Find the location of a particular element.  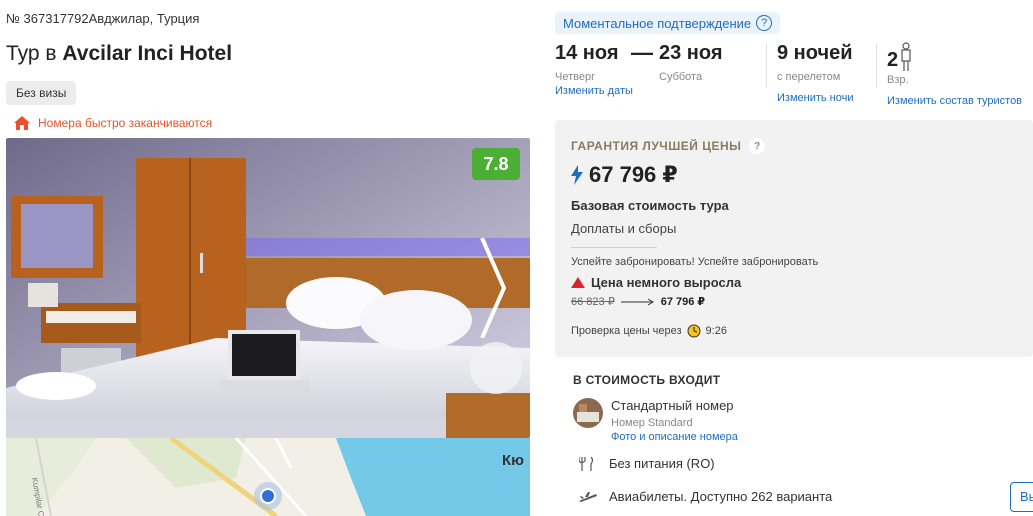

price-change-line: 66 823 ₽ 67 796 ₽ is located at coordinates (638, 301).